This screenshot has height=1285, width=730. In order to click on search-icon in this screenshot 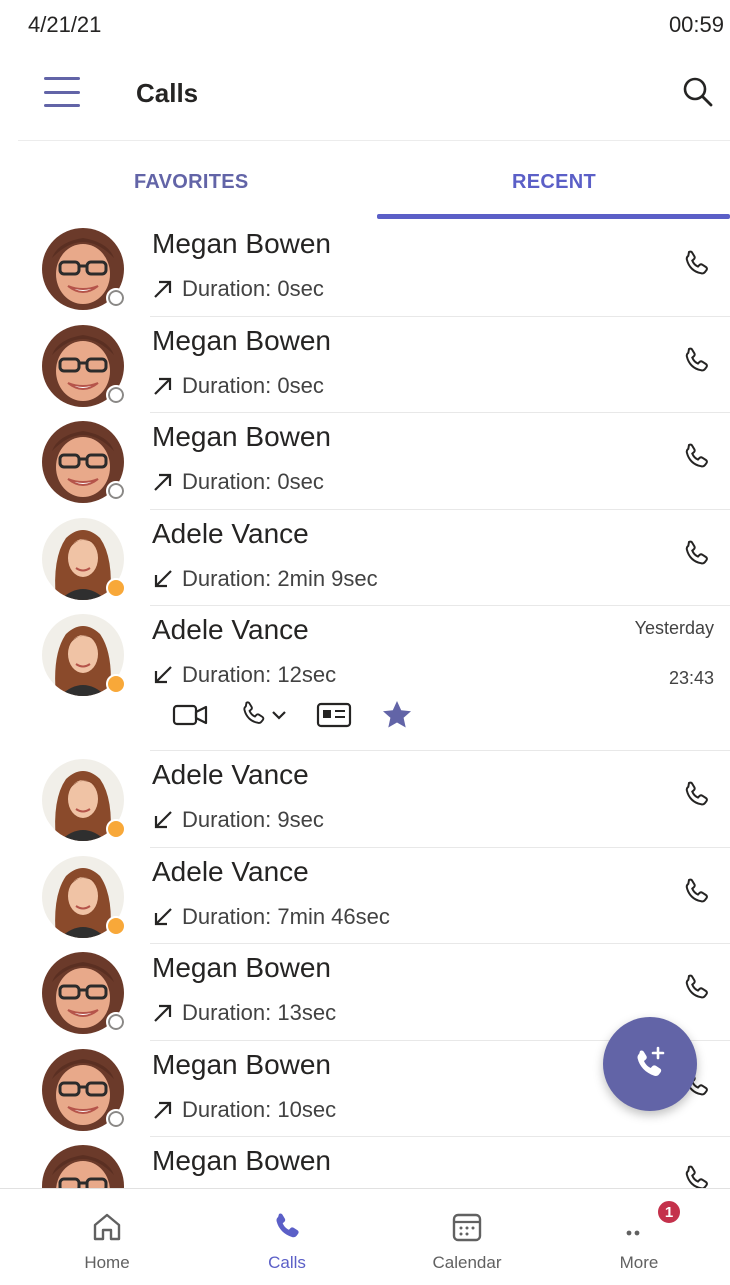, I will do `click(698, 92)`.